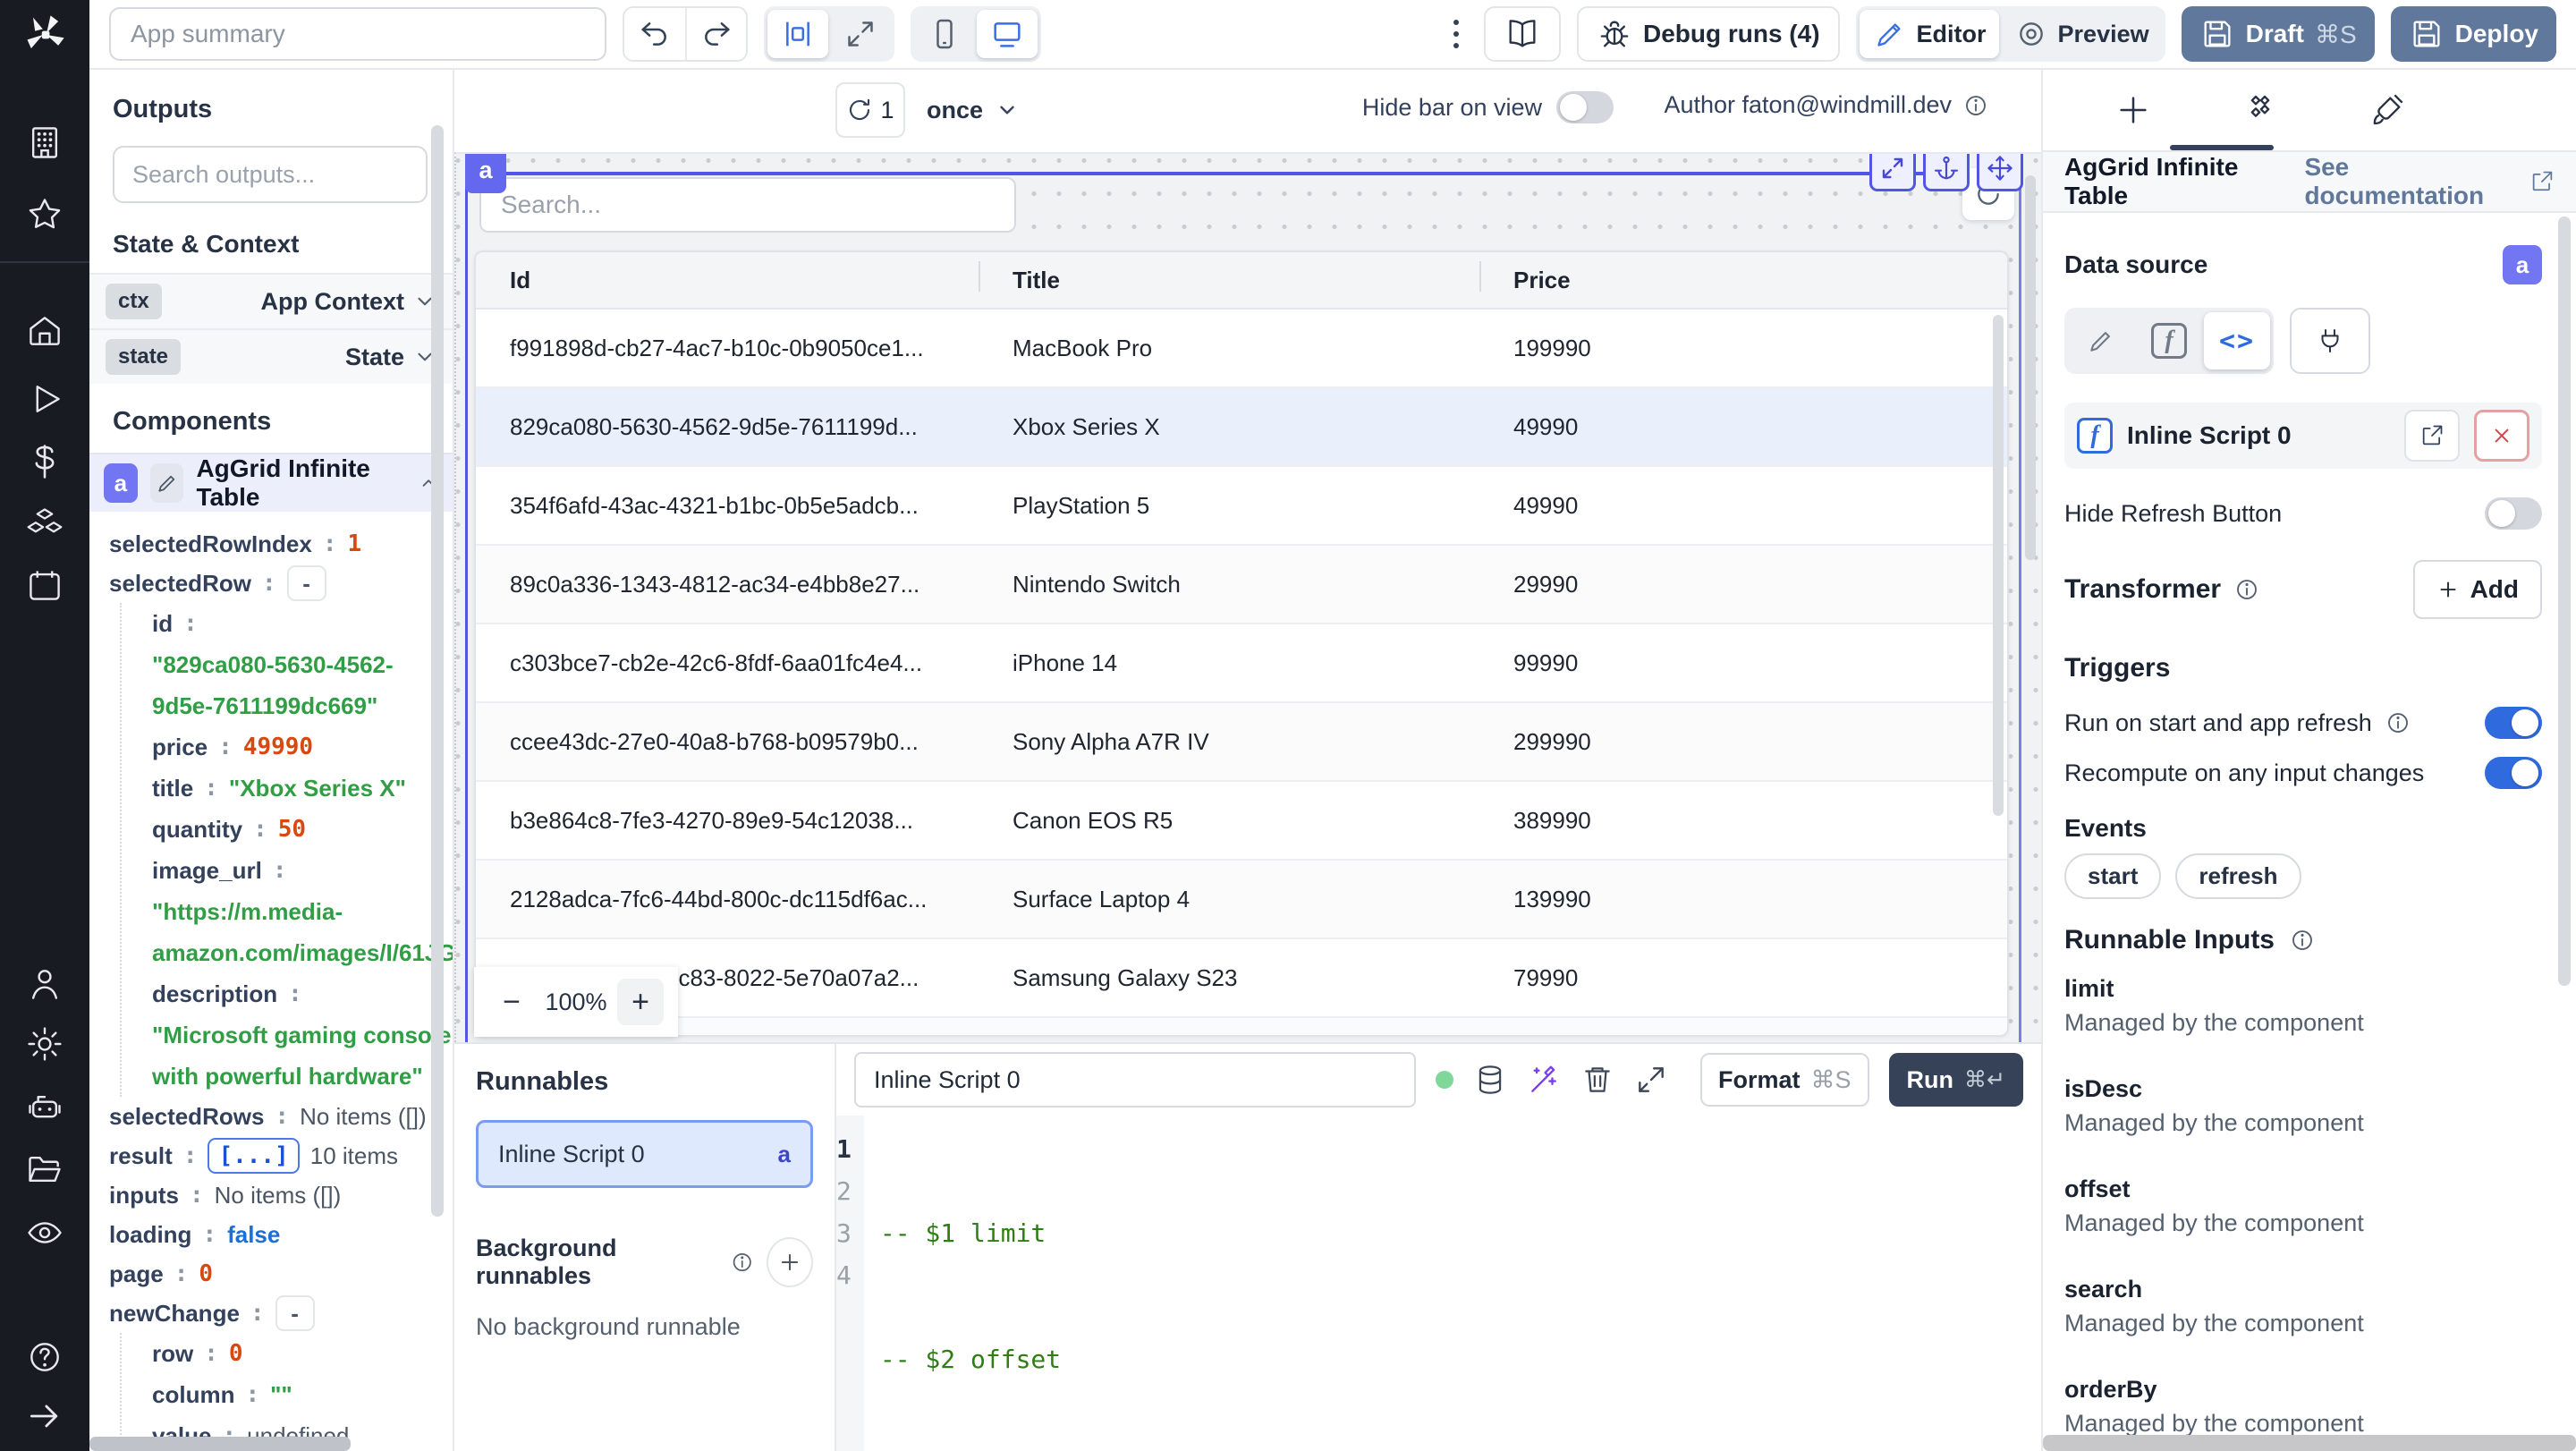 This screenshot has height=1451, width=2576. I want to click on remove-script-icon, so click(2501, 436).